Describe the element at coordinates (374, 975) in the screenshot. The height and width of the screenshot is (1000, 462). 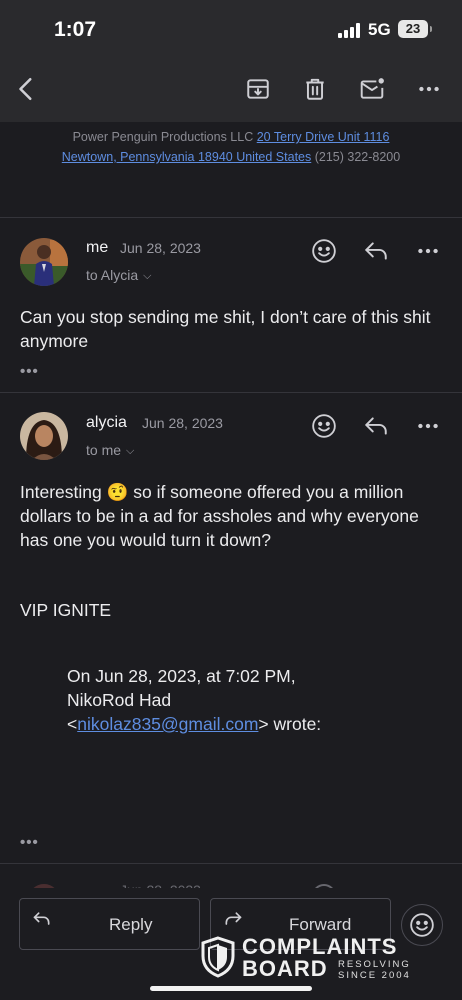
I see `watermark-tag-2: SINCE 2004` at that location.